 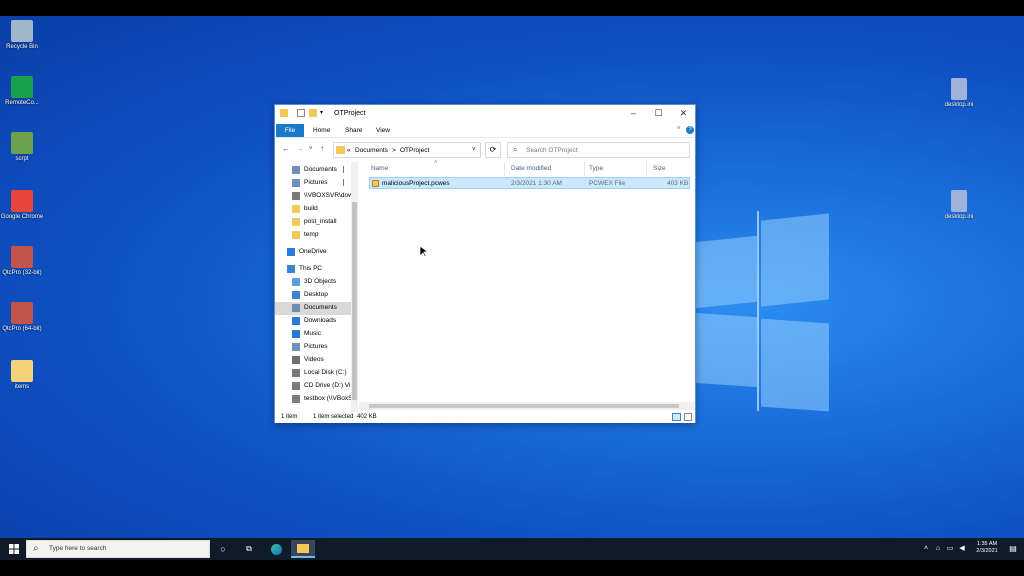 What do you see at coordinates (598, 150) in the screenshot?
I see `search-box: ⌕ Search OTProject` at bounding box center [598, 150].